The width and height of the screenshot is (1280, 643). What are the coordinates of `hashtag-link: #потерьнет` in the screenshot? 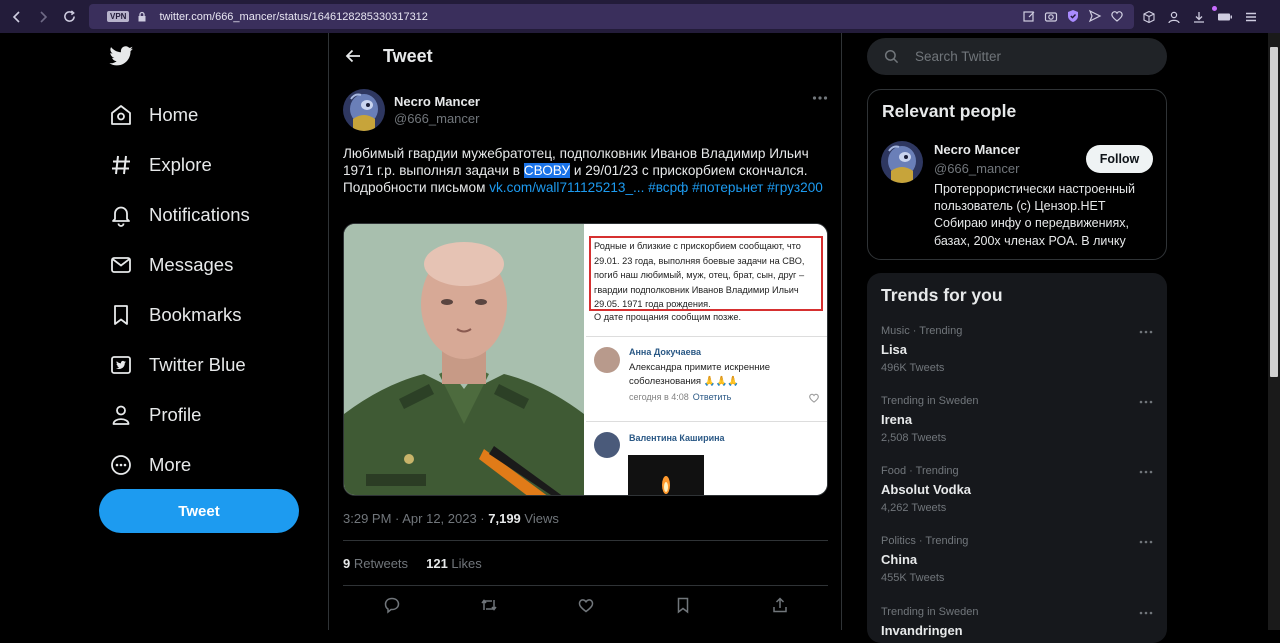 It's located at (727, 187).